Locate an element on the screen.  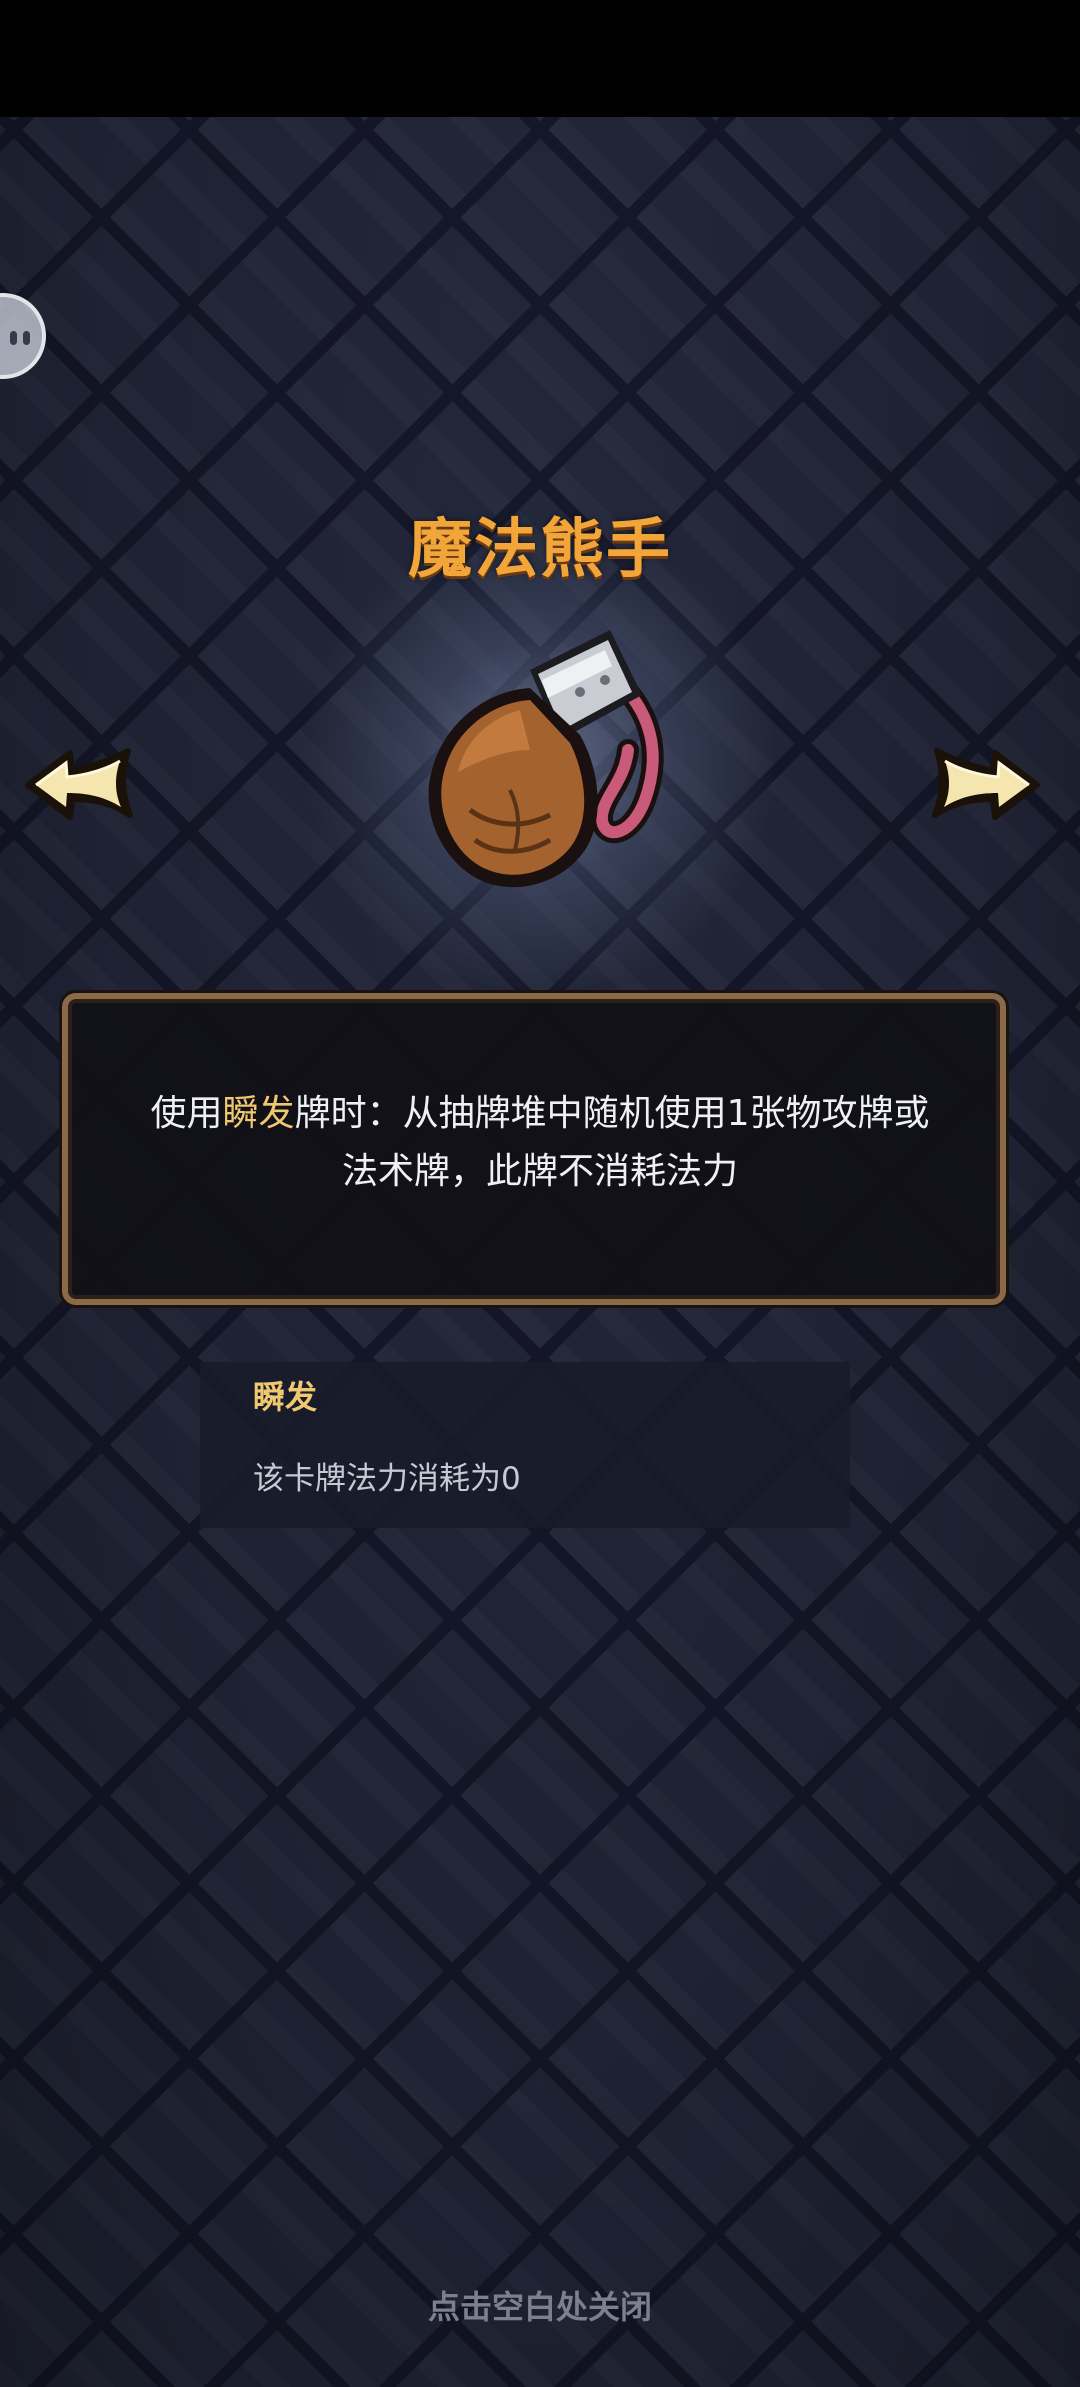
status-bar is located at coordinates (540, 58).